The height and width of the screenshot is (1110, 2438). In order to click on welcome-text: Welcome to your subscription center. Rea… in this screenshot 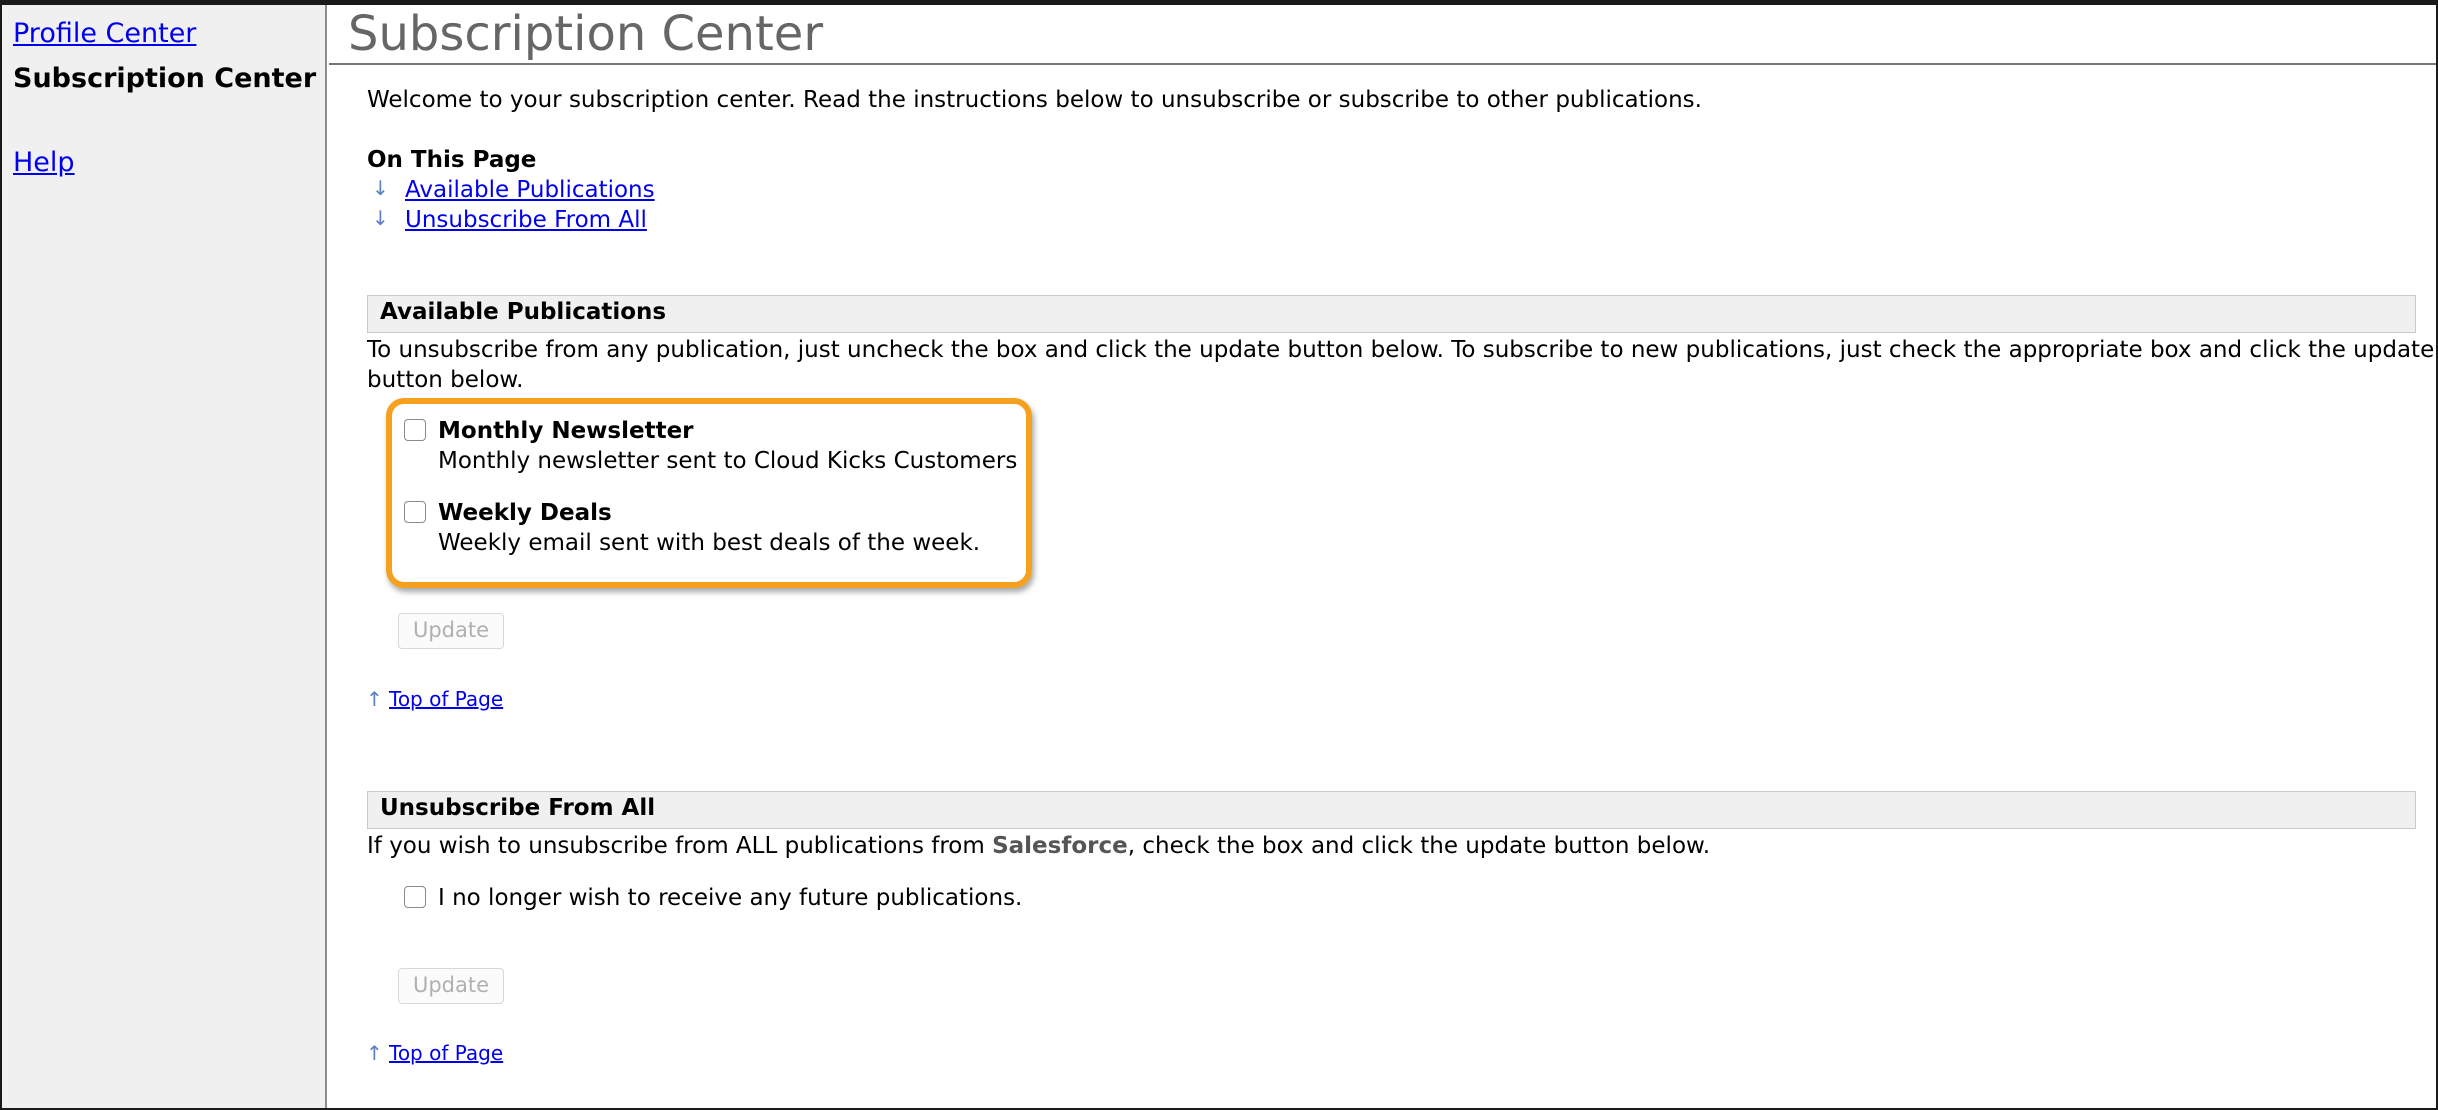, I will do `click(1034, 100)`.